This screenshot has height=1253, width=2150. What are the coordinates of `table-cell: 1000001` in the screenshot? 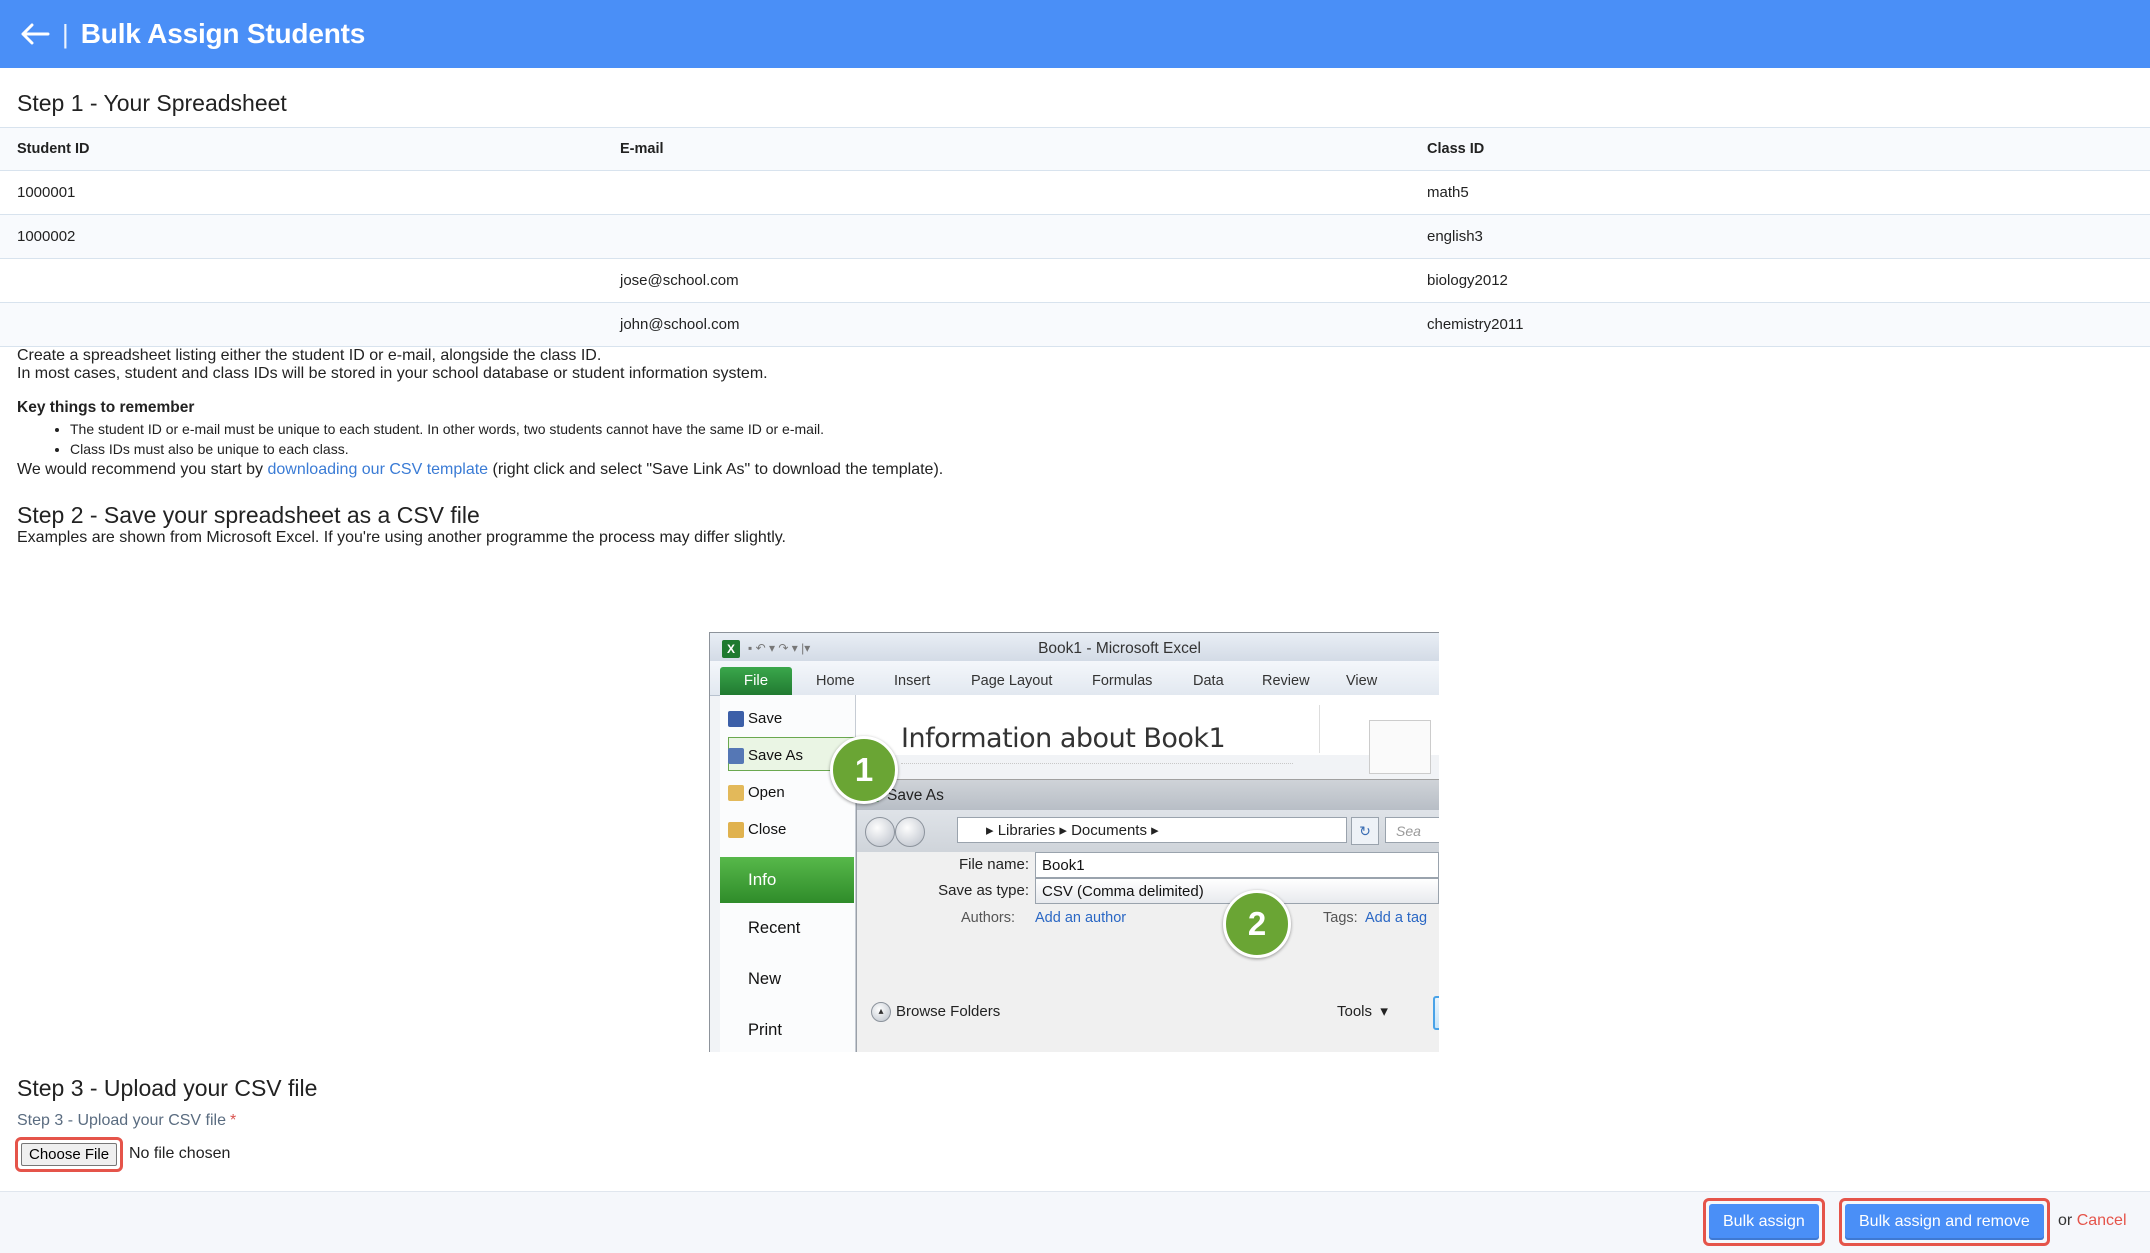 It's located at (301, 192).